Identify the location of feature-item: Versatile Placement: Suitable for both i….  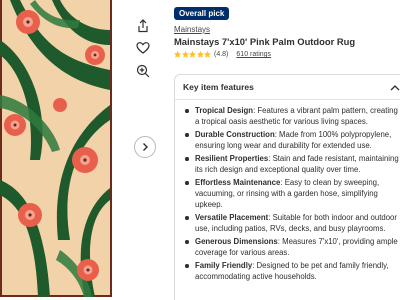
(291, 223).